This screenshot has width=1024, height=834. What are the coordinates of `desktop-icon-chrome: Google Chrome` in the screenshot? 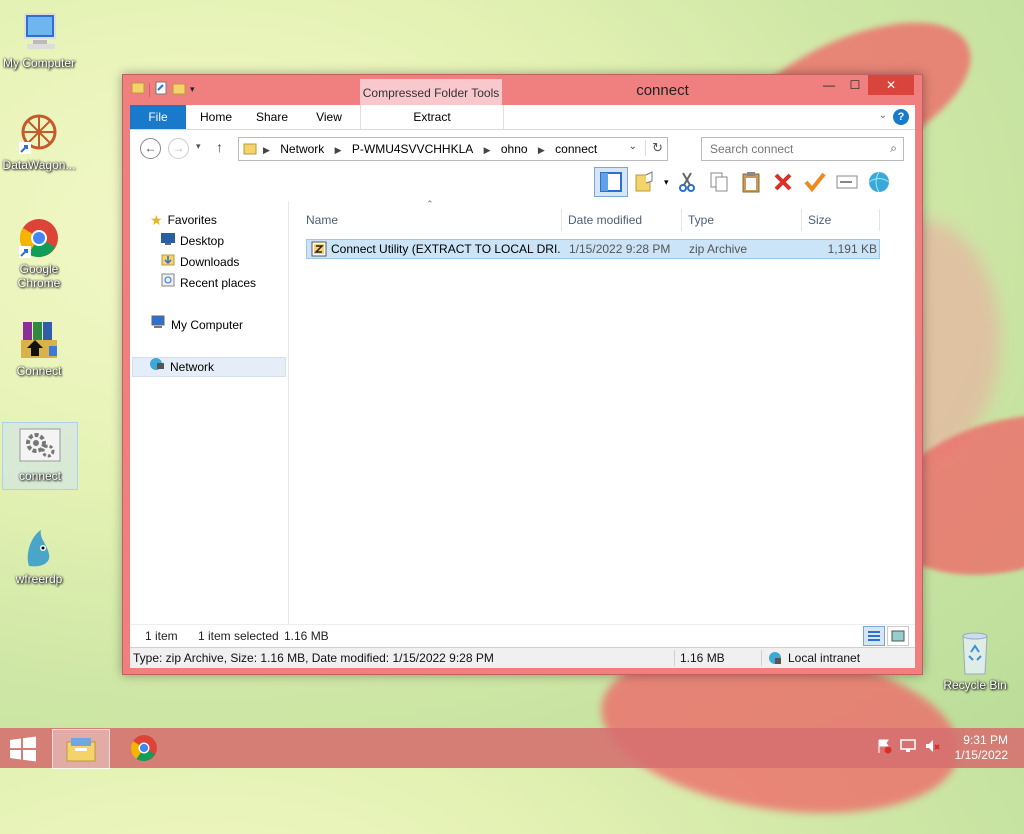 It's located at (39, 253).